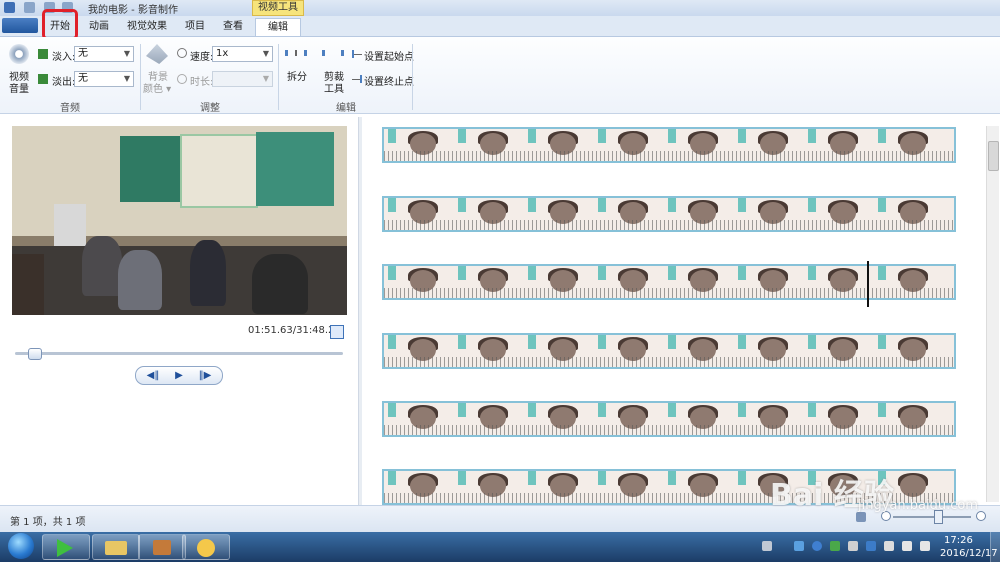 This screenshot has width=1000, height=562. I want to click on taskbar-media-player, so click(66, 547).